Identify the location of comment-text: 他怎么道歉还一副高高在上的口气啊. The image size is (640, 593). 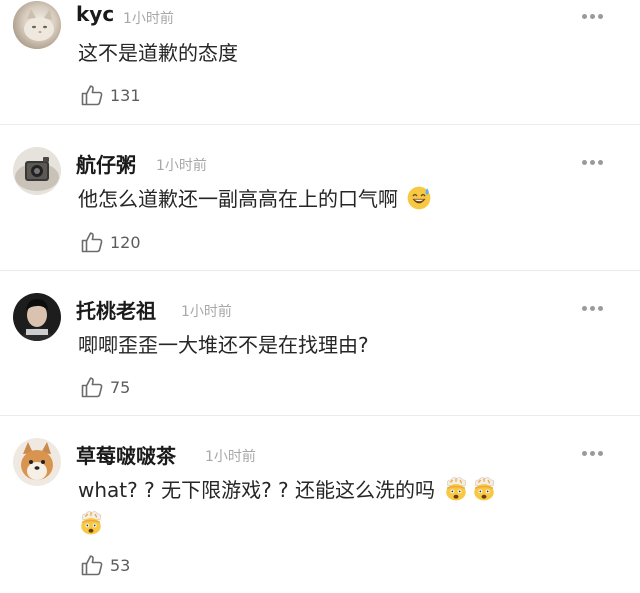
(344, 199).